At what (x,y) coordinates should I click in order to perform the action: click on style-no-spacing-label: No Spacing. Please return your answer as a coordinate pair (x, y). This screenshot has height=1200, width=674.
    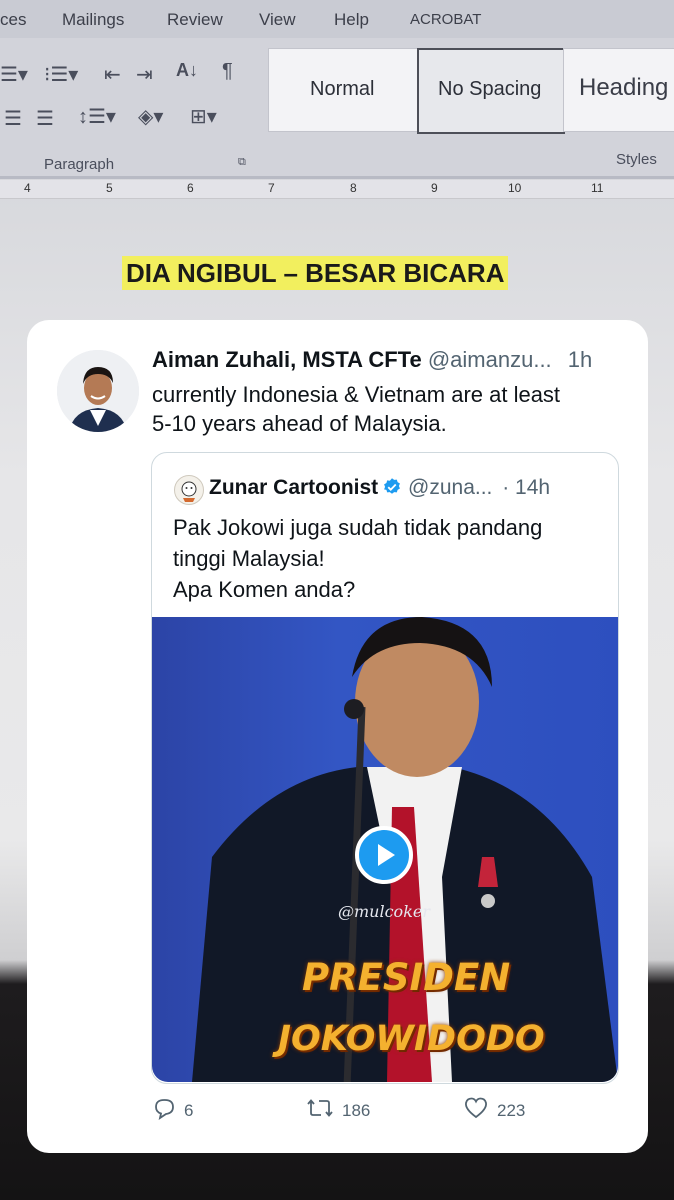
    Looking at the image, I should click on (490, 89).